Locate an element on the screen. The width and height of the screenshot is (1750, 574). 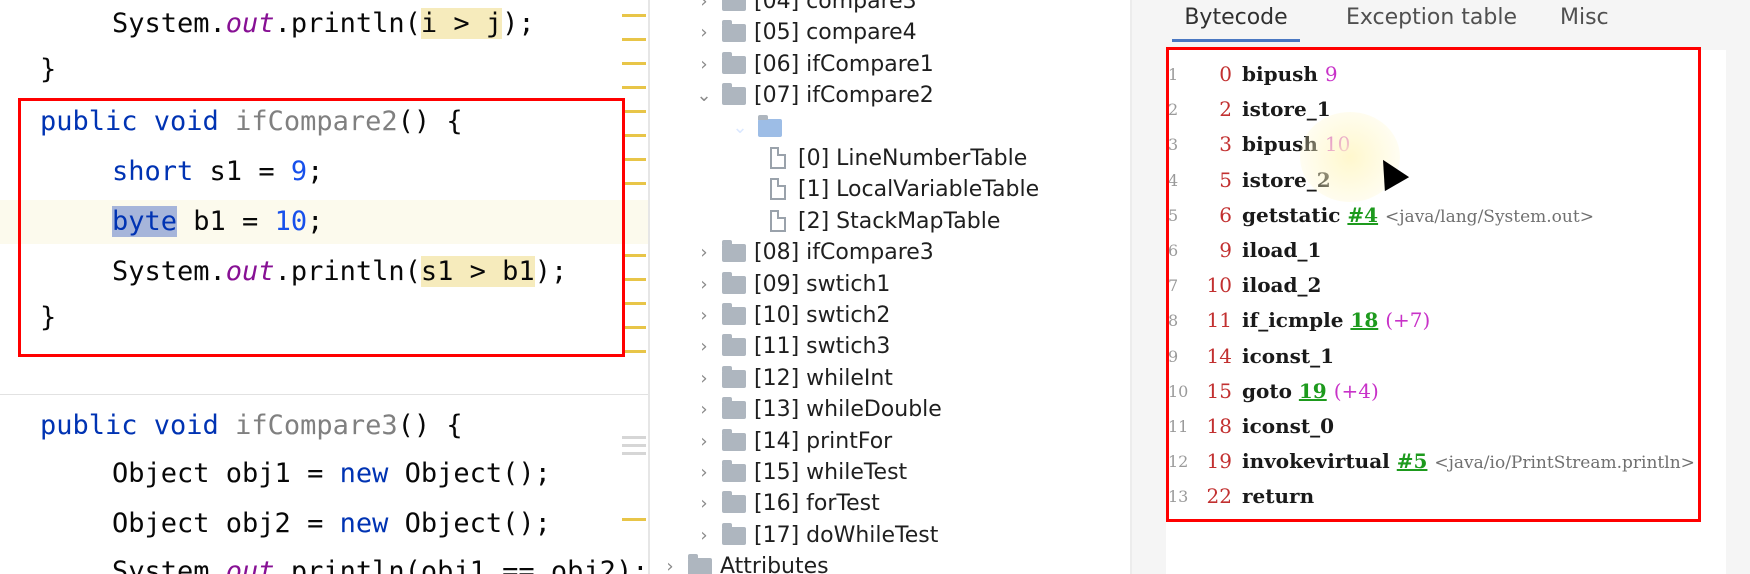
code-line: Object obj2 = new Object(); is located at coordinates (324, 524).